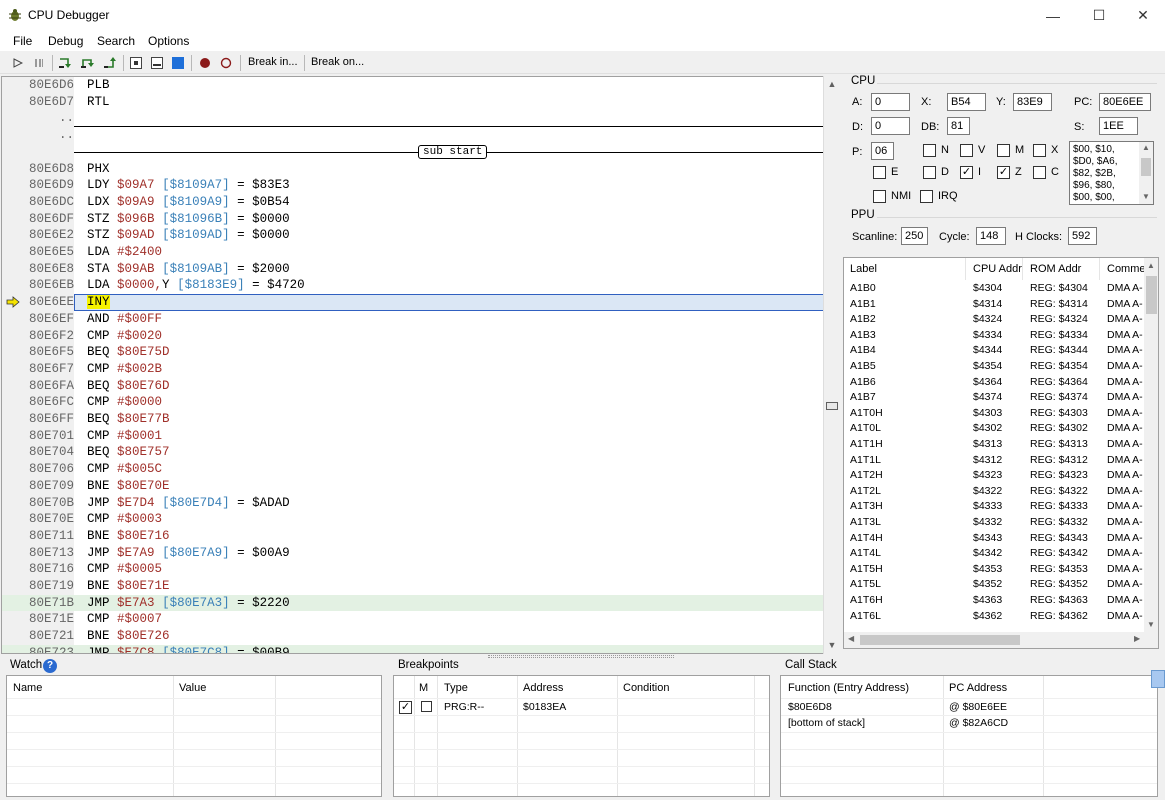  Describe the element at coordinates (848, 688) in the screenshot. I see `cs-function-header: Function (Entry Address)` at that location.